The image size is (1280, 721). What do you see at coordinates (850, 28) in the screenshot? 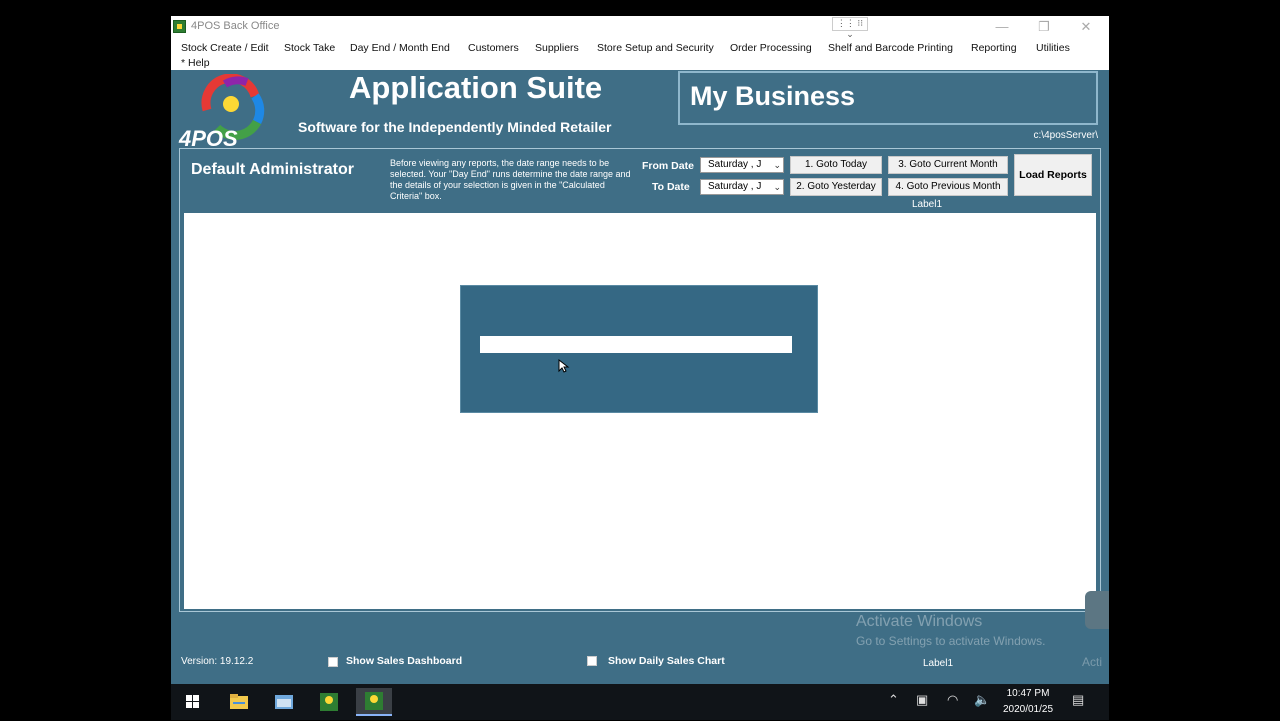
I see `title-tools-icon: ⋮⋮ ⁝⁝ ⌄` at bounding box center [850, 28].